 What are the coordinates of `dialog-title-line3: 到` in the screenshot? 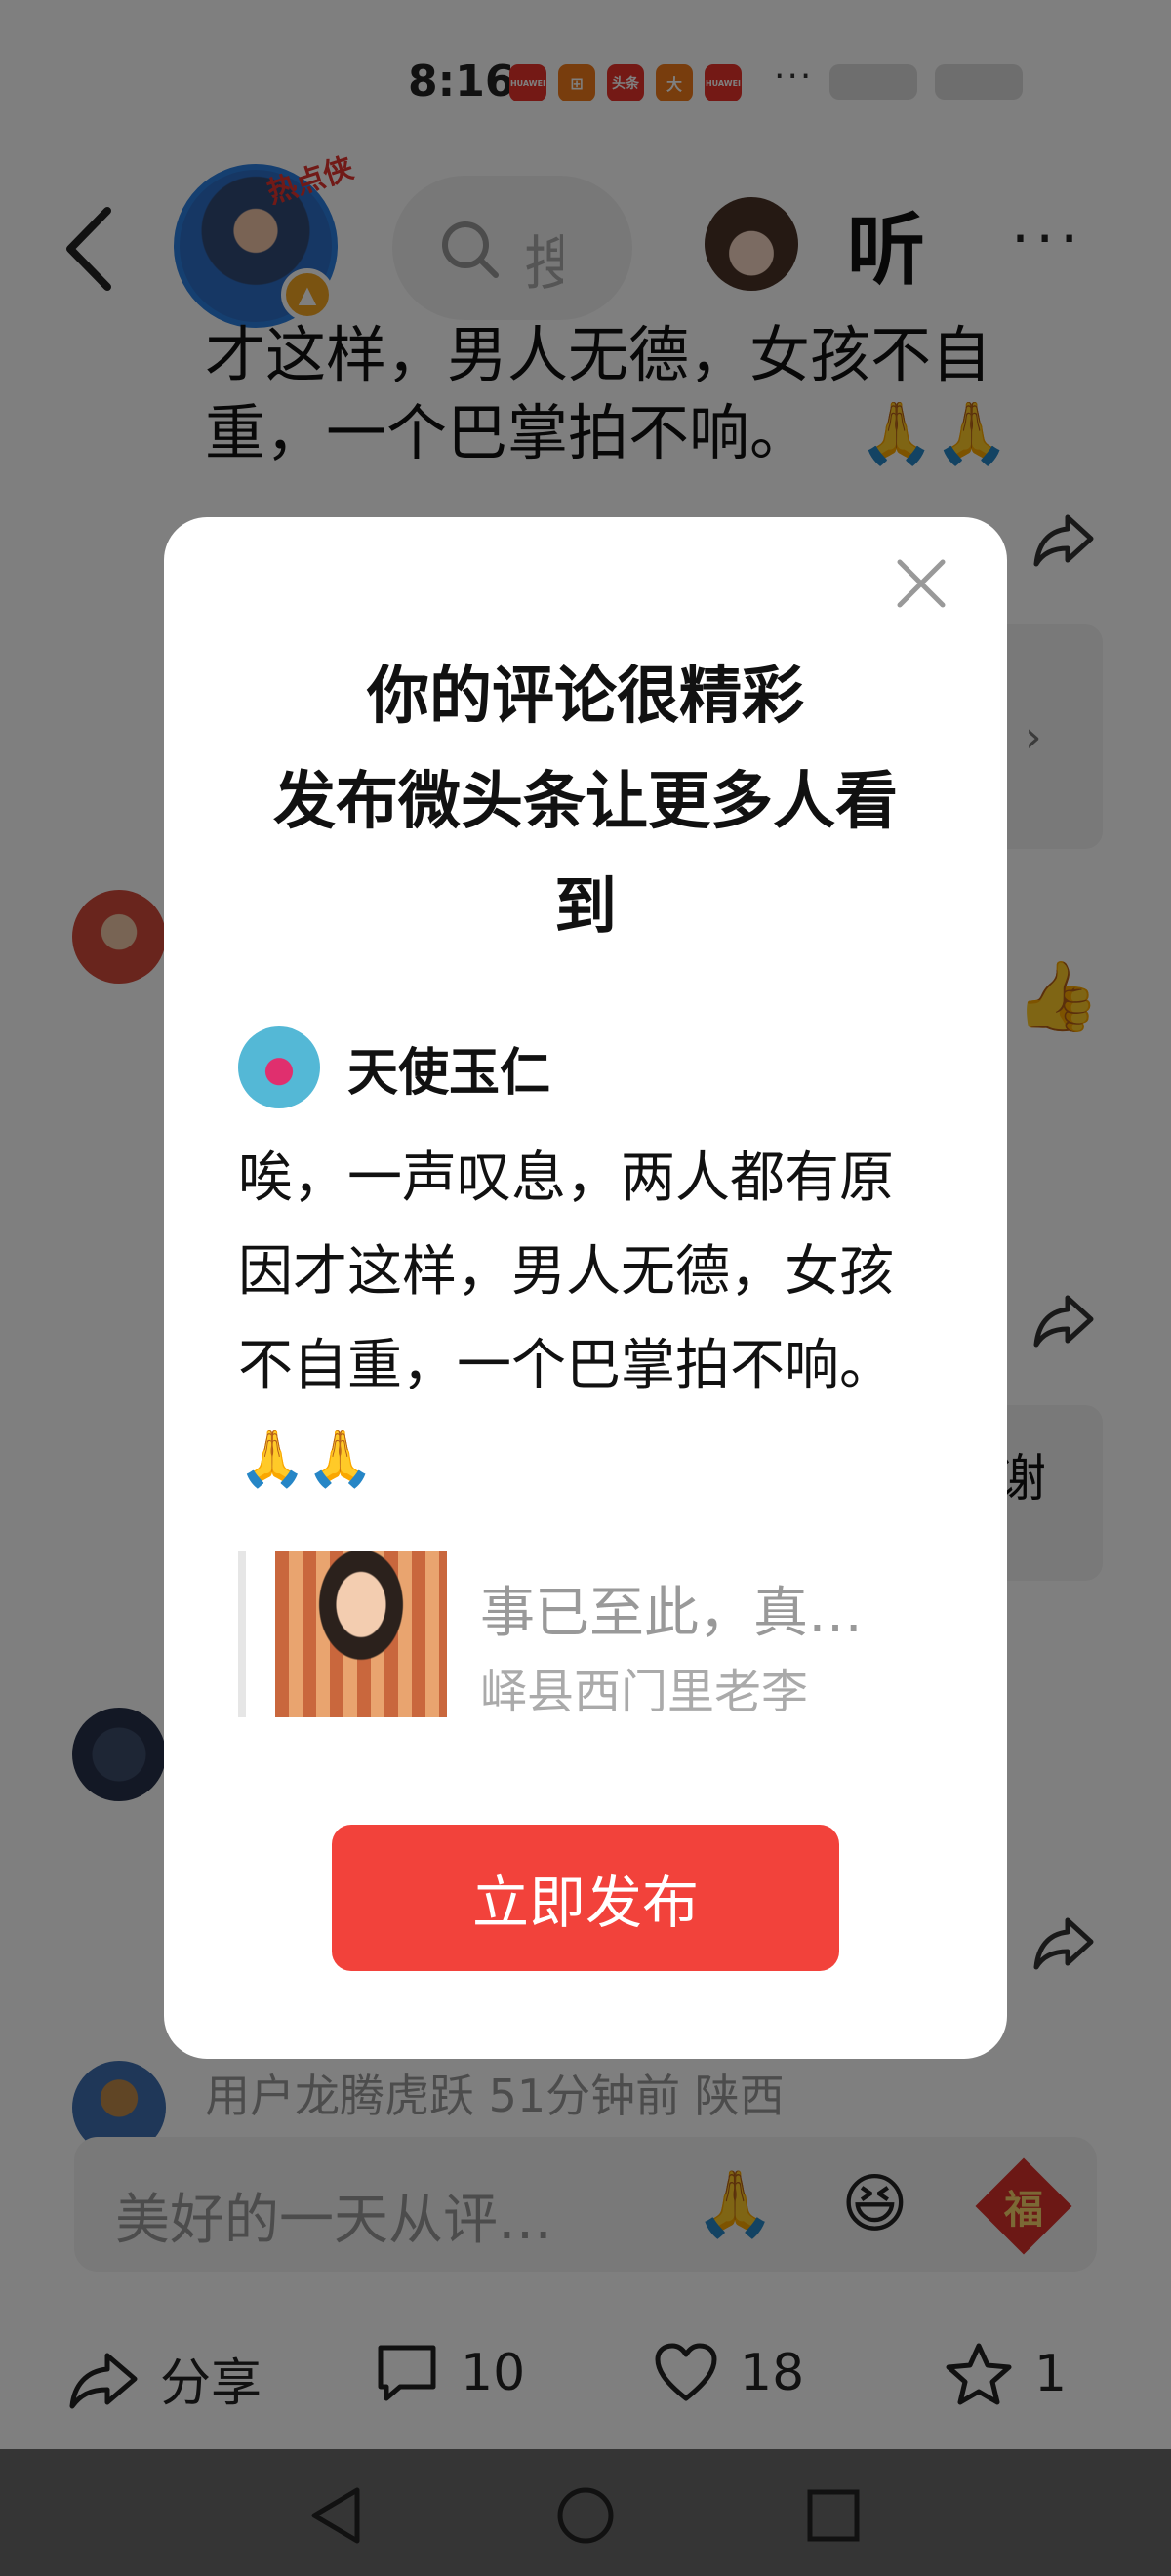 It's located at (585, 907).